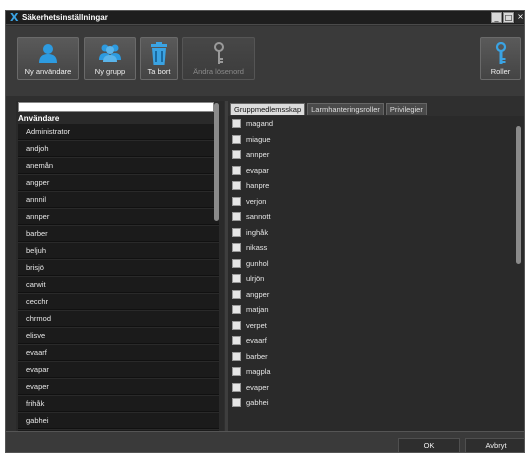 The image size is (525, 453). I want to click on group-list-item: ulrjön, so click(376, 279).